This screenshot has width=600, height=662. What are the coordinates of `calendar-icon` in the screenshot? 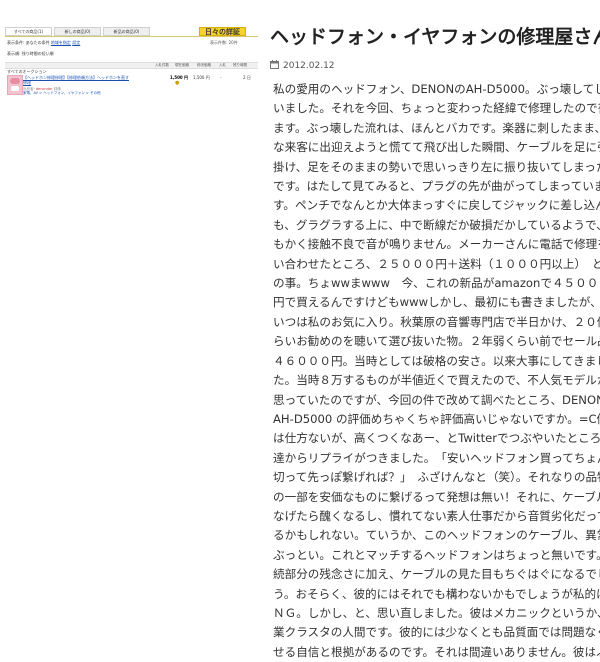 It's located at (274, 66).